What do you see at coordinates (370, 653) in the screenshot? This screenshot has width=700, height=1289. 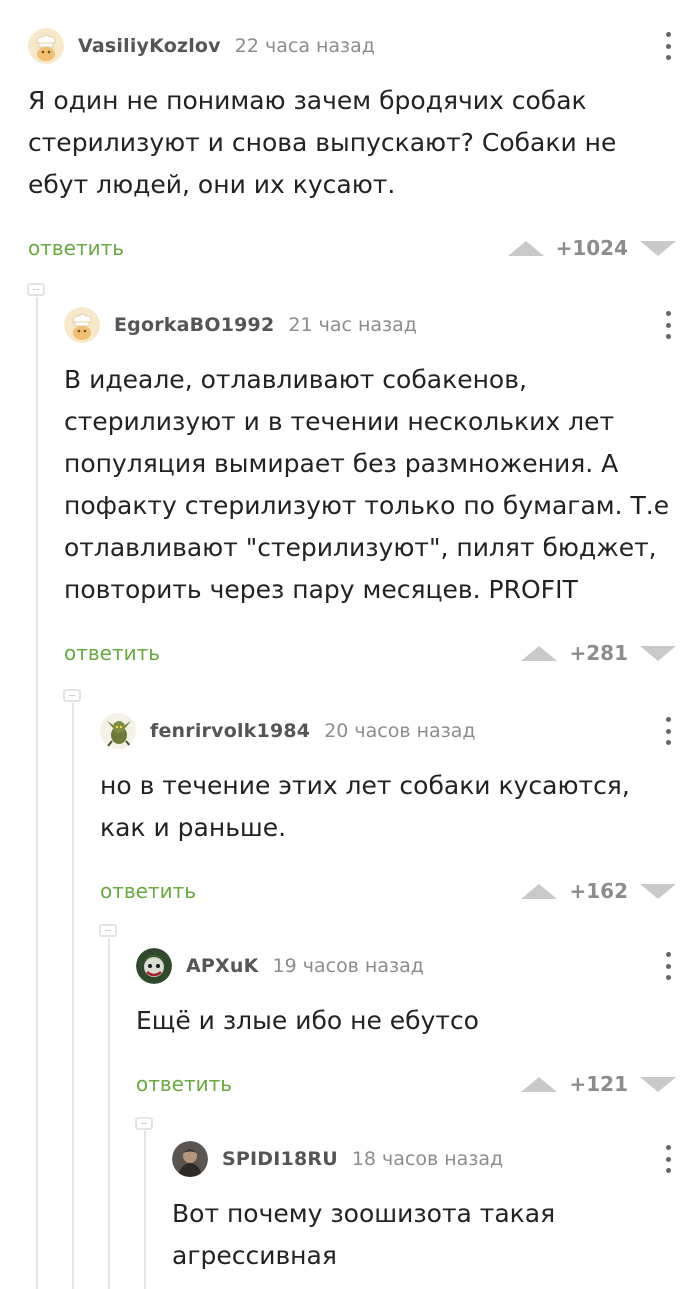 I see `comment-actions: ответить +281` at bounding box center [370, 653].